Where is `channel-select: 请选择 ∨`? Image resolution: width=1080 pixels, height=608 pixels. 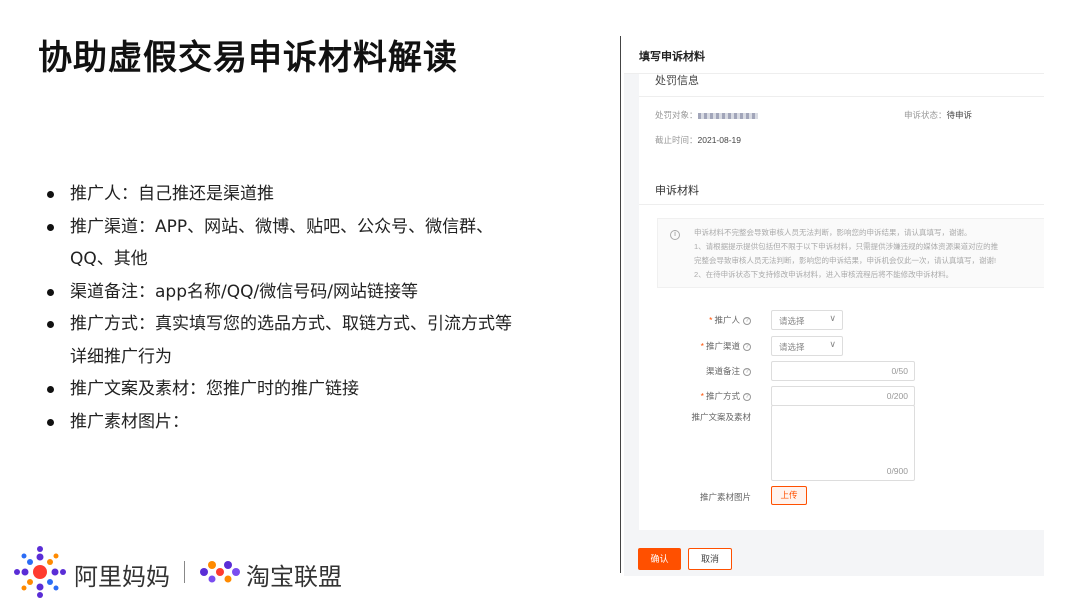 channel-select: 请选择 ∨ is located at coordinates (807, 346).